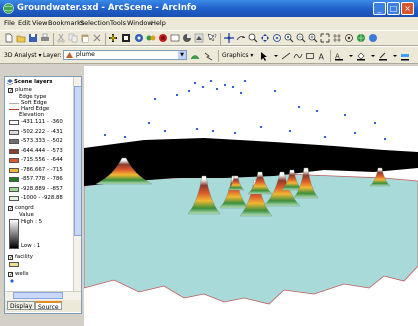 The width and height of the screenshot is (418, 326). What do you see at coordinates (61, 38) in the screenshot?
I see `cut-icon` at bounding box center [61, 38].